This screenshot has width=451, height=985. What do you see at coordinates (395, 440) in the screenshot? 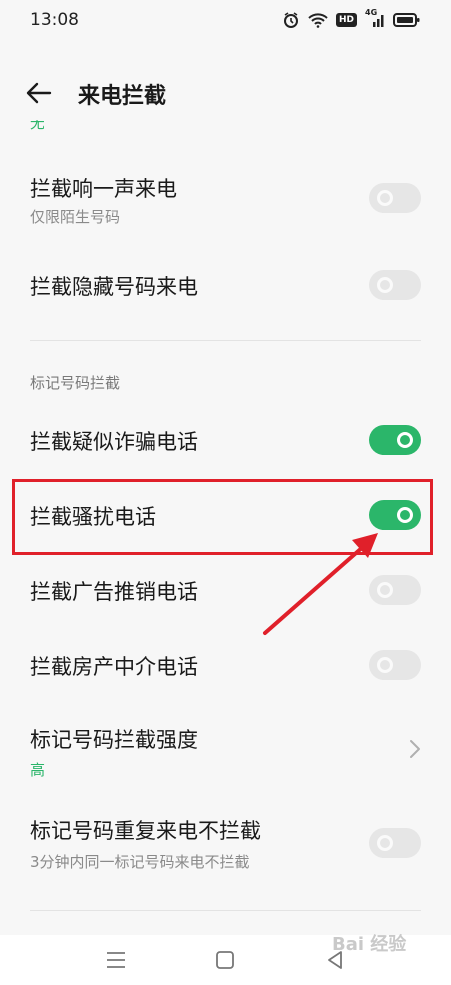
I see `toggle-fraud` at bounding box center [395, 440].